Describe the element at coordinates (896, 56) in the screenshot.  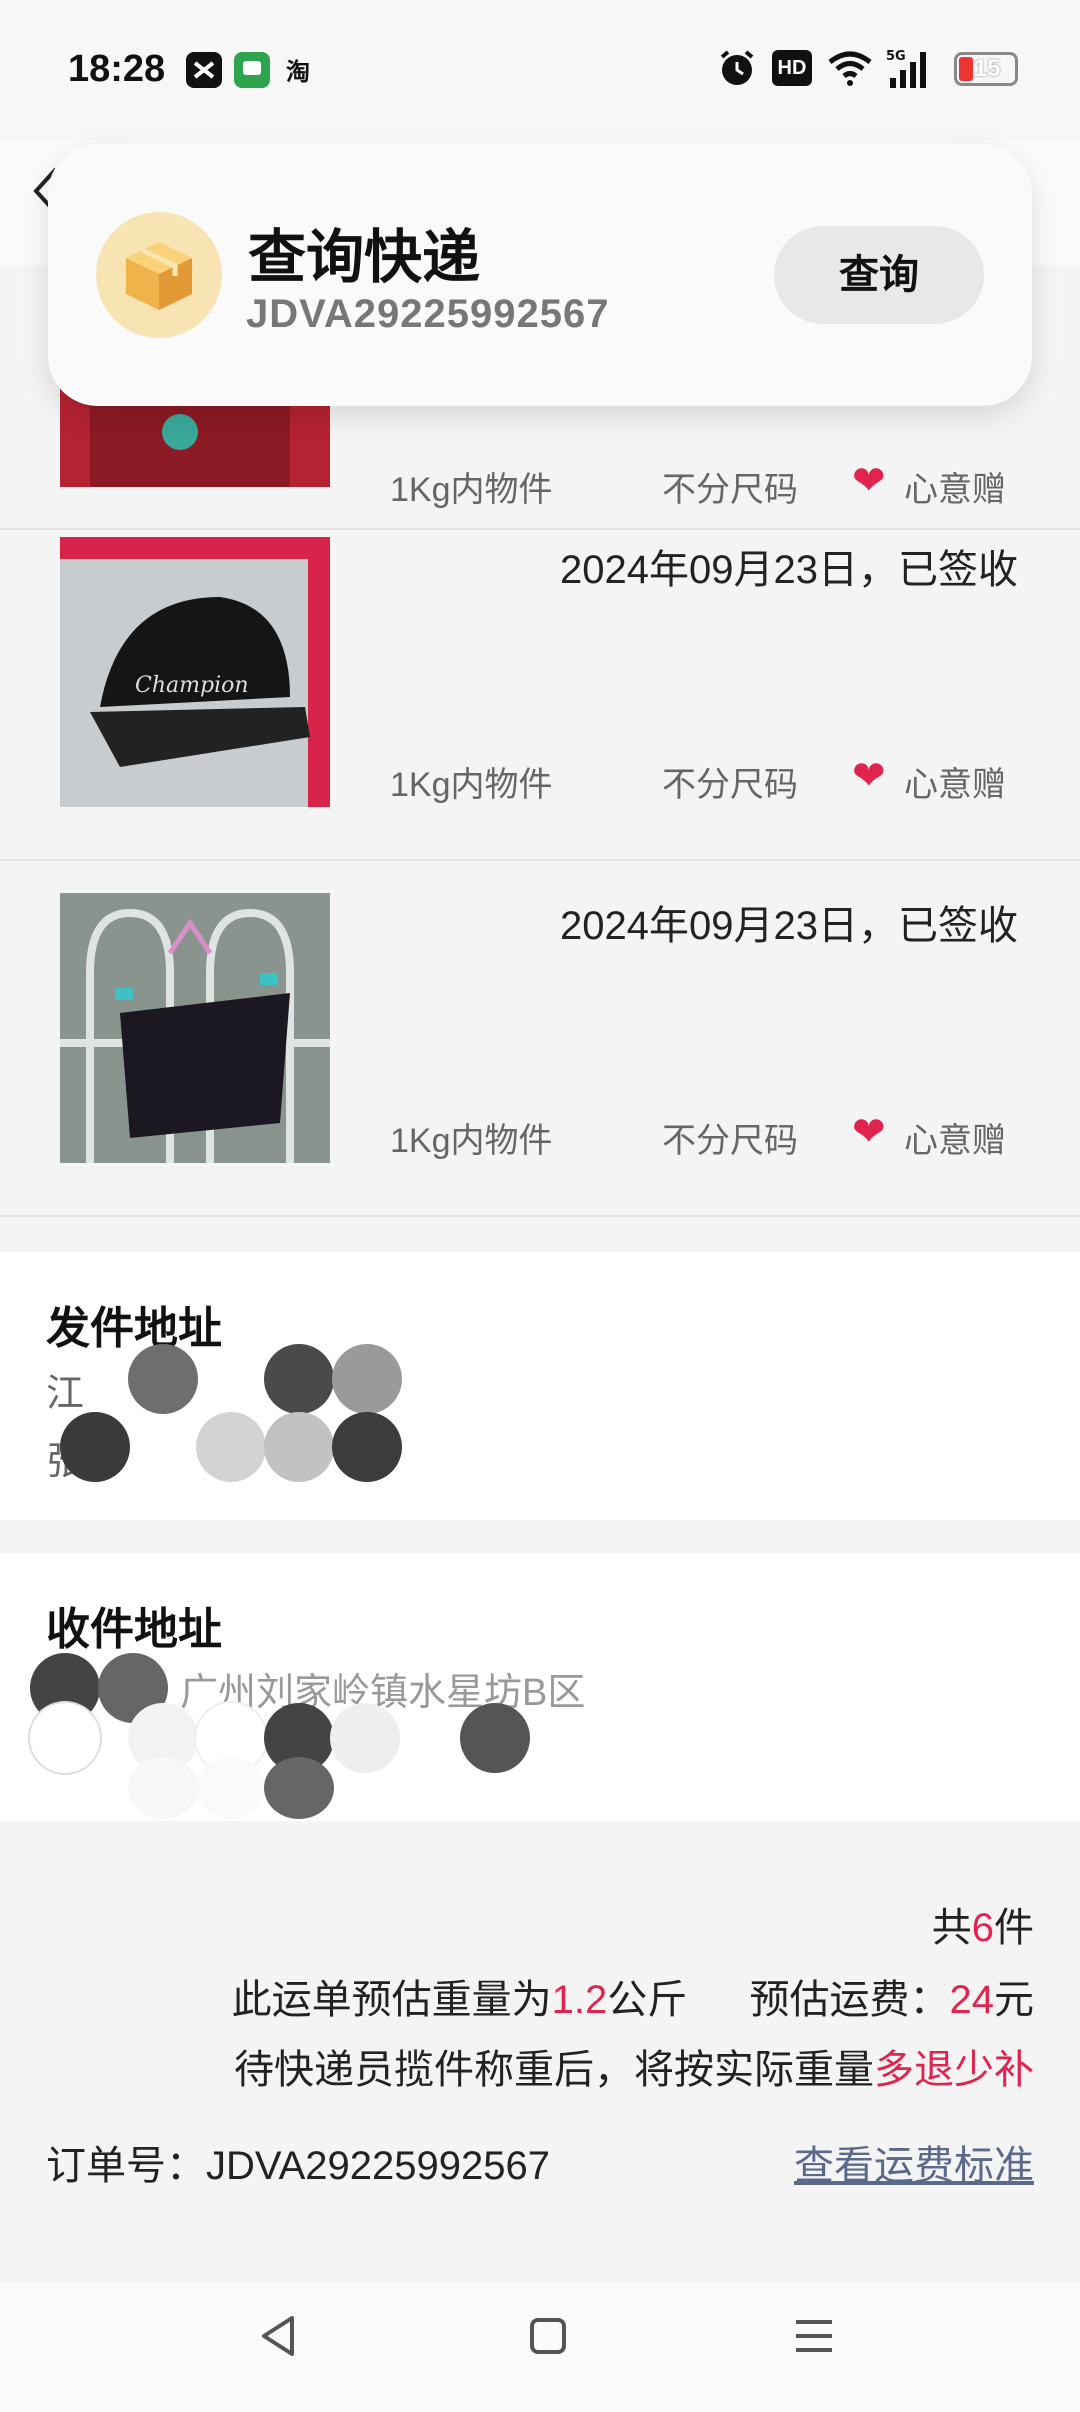
I see `svg-text: 5G` at that location.